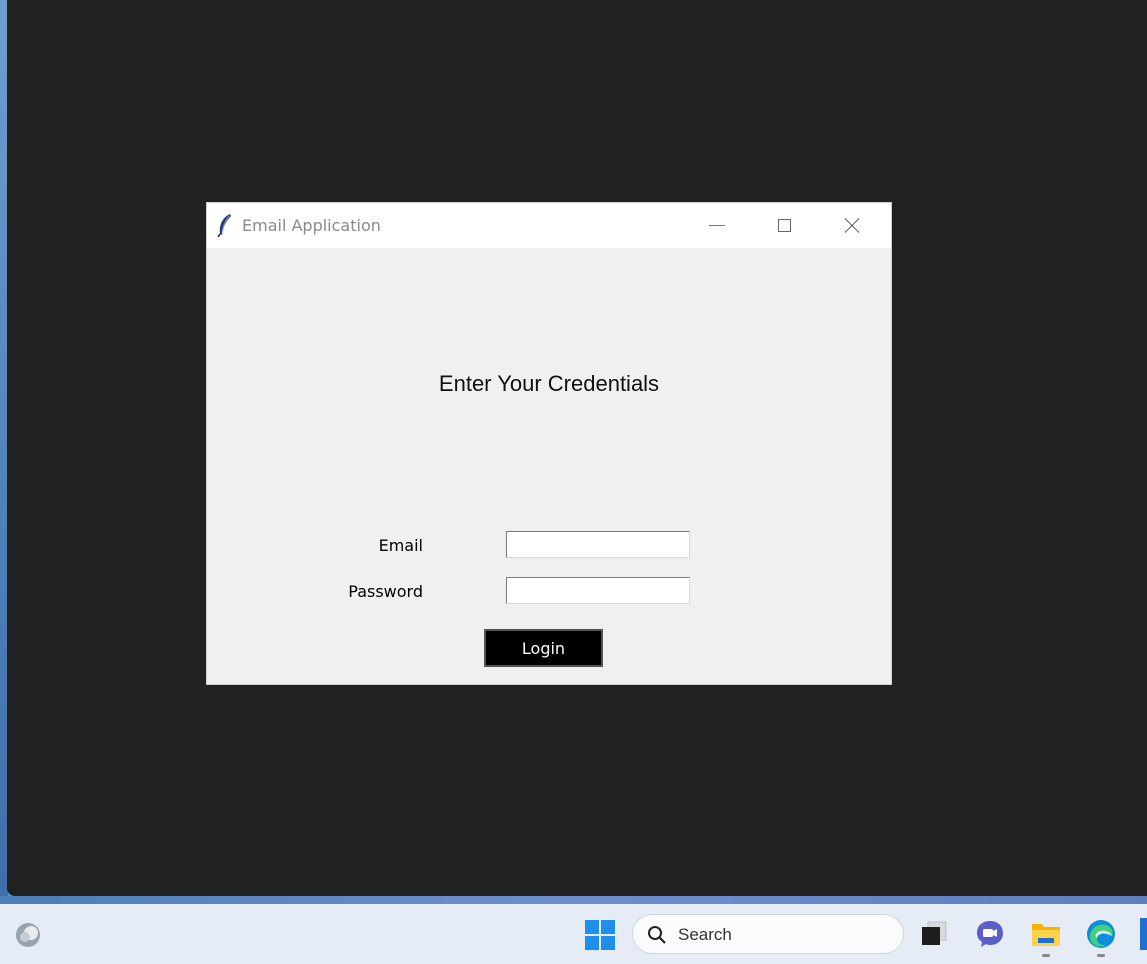  What do you see at coordinates (224, 225) in the screenshot?
I see `feather-icon` at bounding box center [224, 225].